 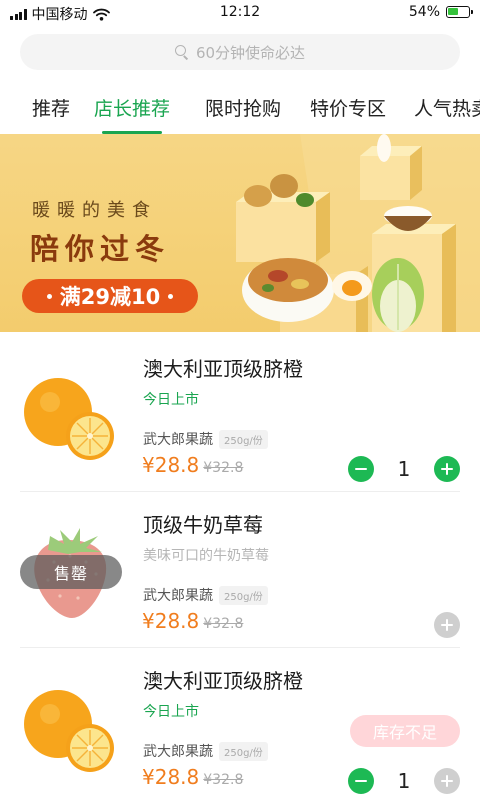 I want to click on tab-label: 限时抢购, so click(x=243, y=109).